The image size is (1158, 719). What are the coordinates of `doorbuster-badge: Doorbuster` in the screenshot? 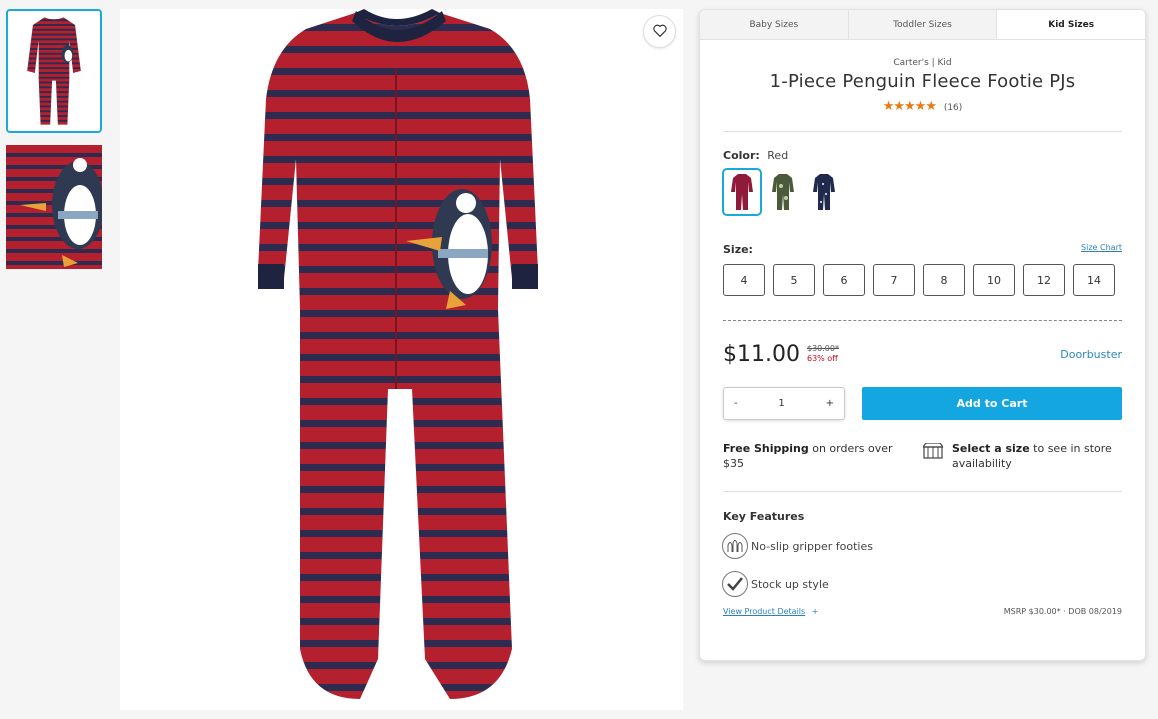 It's located at (1091, 354).